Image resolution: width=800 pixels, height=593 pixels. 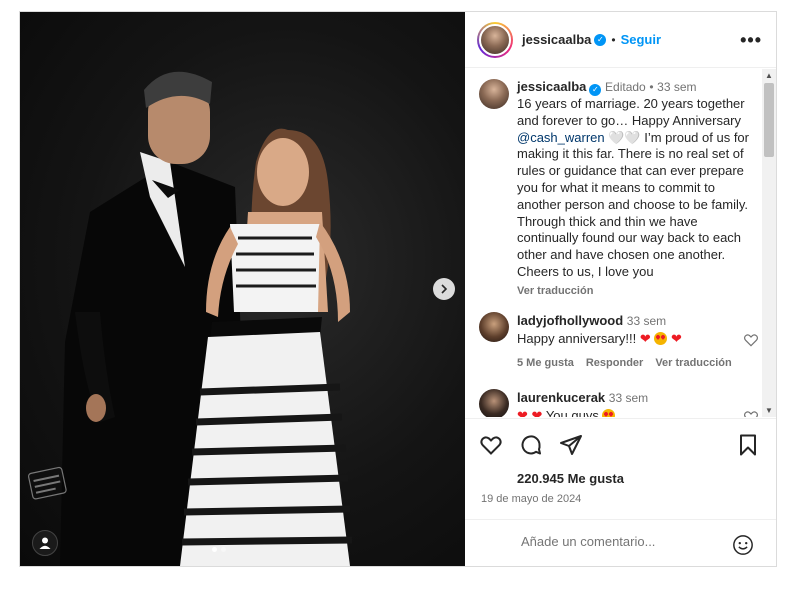 I want to click on reply-button: Responder, so click(x=614, y=363).